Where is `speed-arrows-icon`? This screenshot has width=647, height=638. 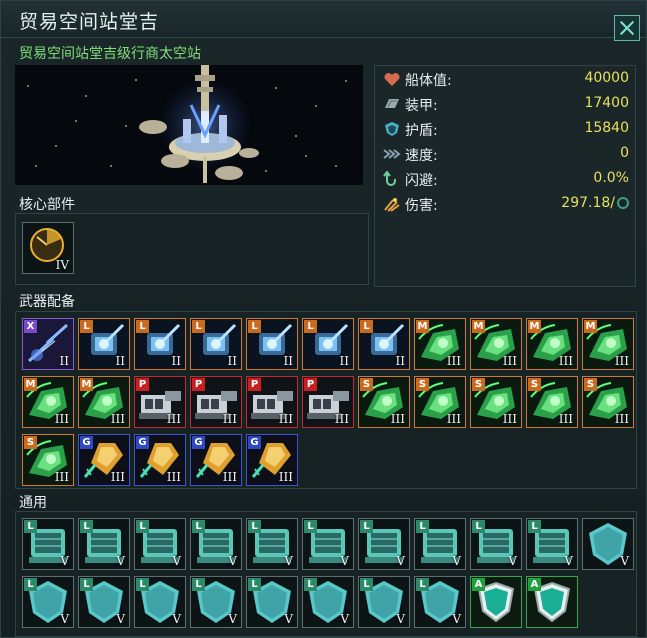 speed-arrows-icon is located at coordinates (392, 154).